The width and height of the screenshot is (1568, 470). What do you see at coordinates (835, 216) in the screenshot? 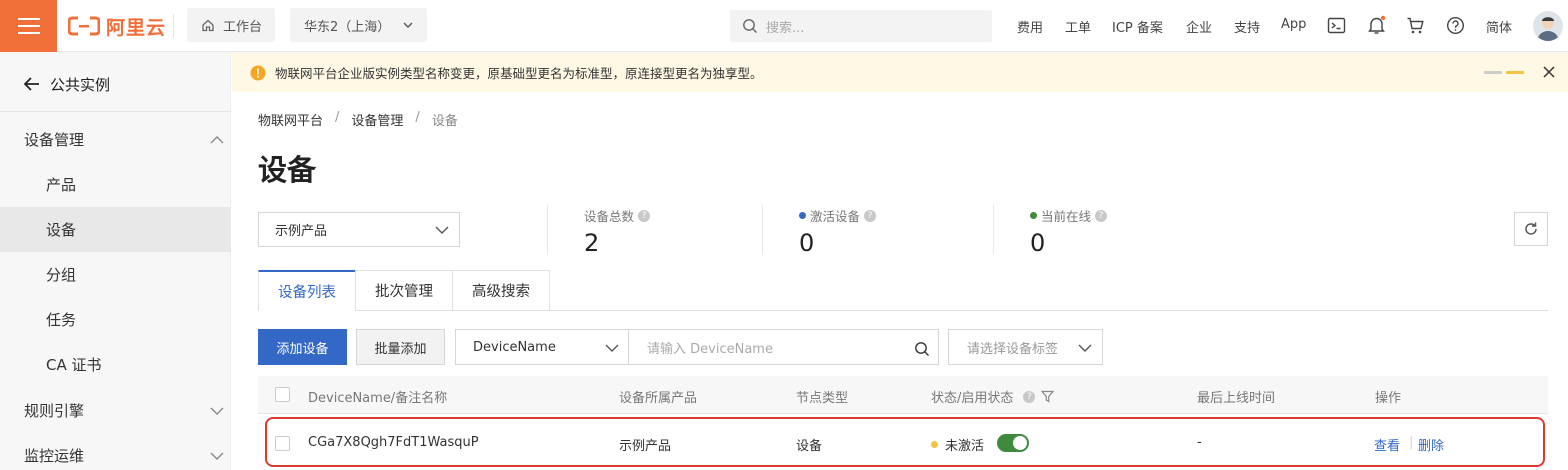
I see `stat-label: 激活设备` at bounding box center [835, 216].